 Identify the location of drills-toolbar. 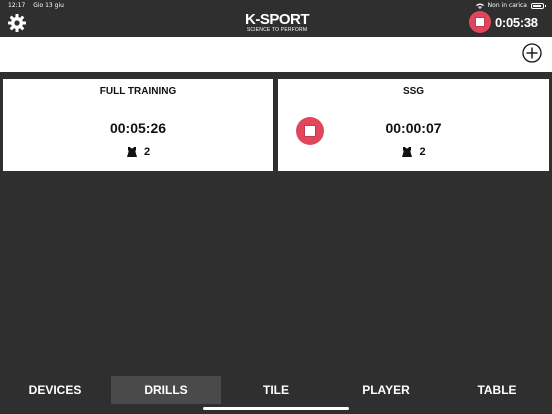
(276, 54).